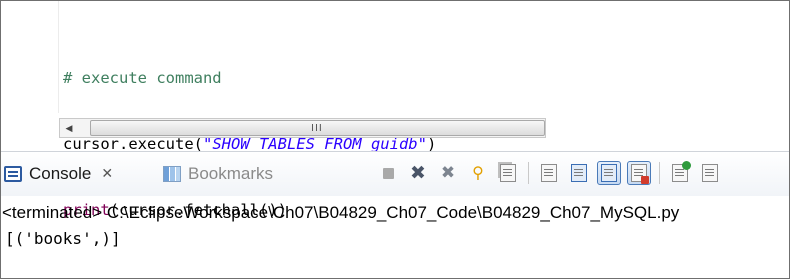 This screenshot has height=279, width=790. I want to click on remove-launch-icon: ✖, so click(418, 173).